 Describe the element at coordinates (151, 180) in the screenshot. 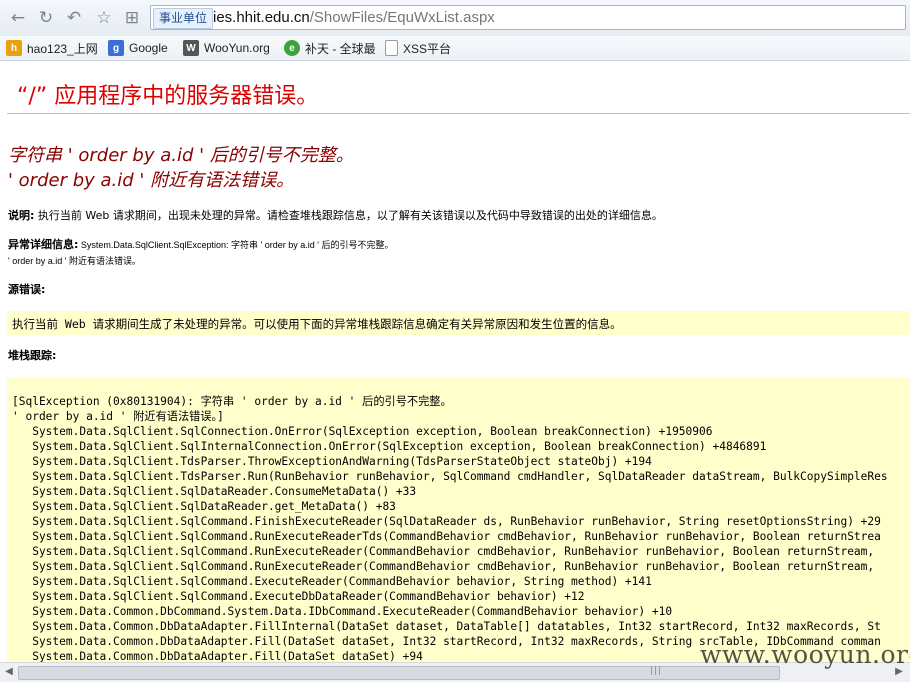

I see `error-headline-2: ' order by a.id ' 附近有语法错误。` at that location.